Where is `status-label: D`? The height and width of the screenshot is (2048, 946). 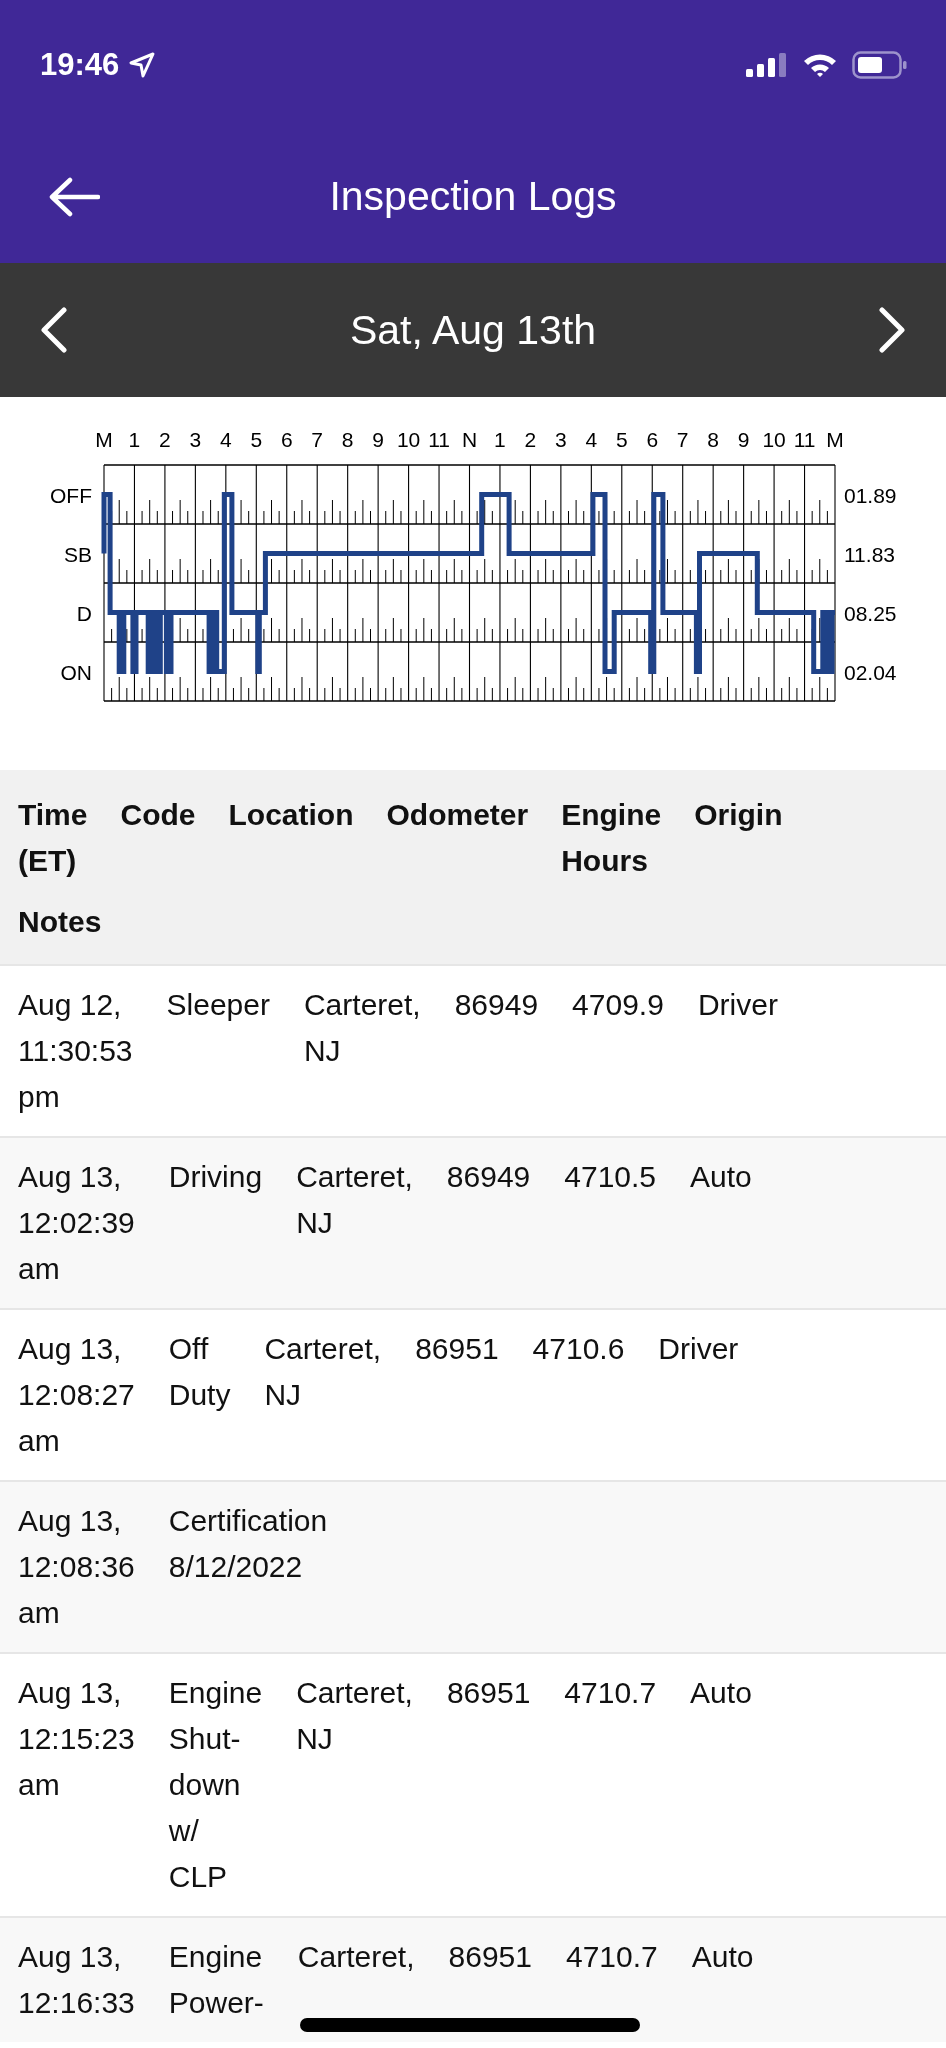
status-label: D is located at coordinates (84, 613).